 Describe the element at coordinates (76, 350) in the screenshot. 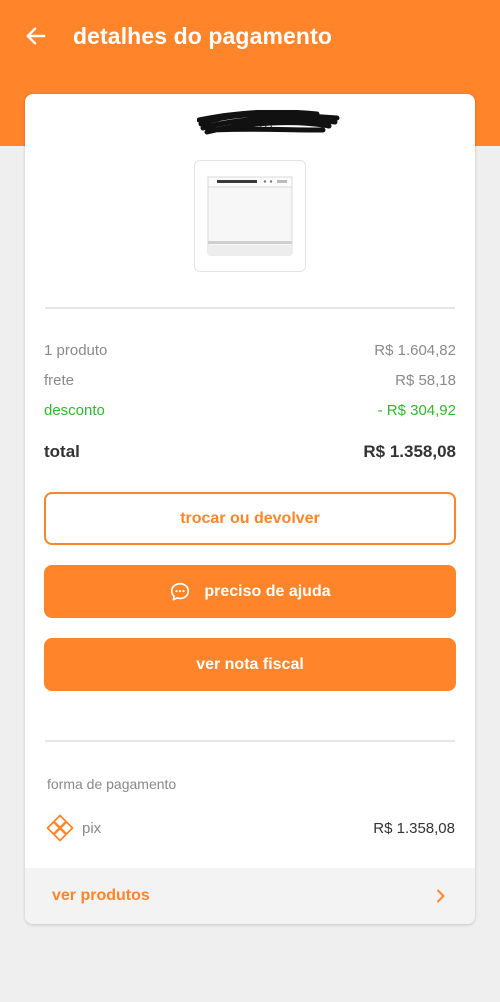

I see `products-label: 1 produto` at that location.